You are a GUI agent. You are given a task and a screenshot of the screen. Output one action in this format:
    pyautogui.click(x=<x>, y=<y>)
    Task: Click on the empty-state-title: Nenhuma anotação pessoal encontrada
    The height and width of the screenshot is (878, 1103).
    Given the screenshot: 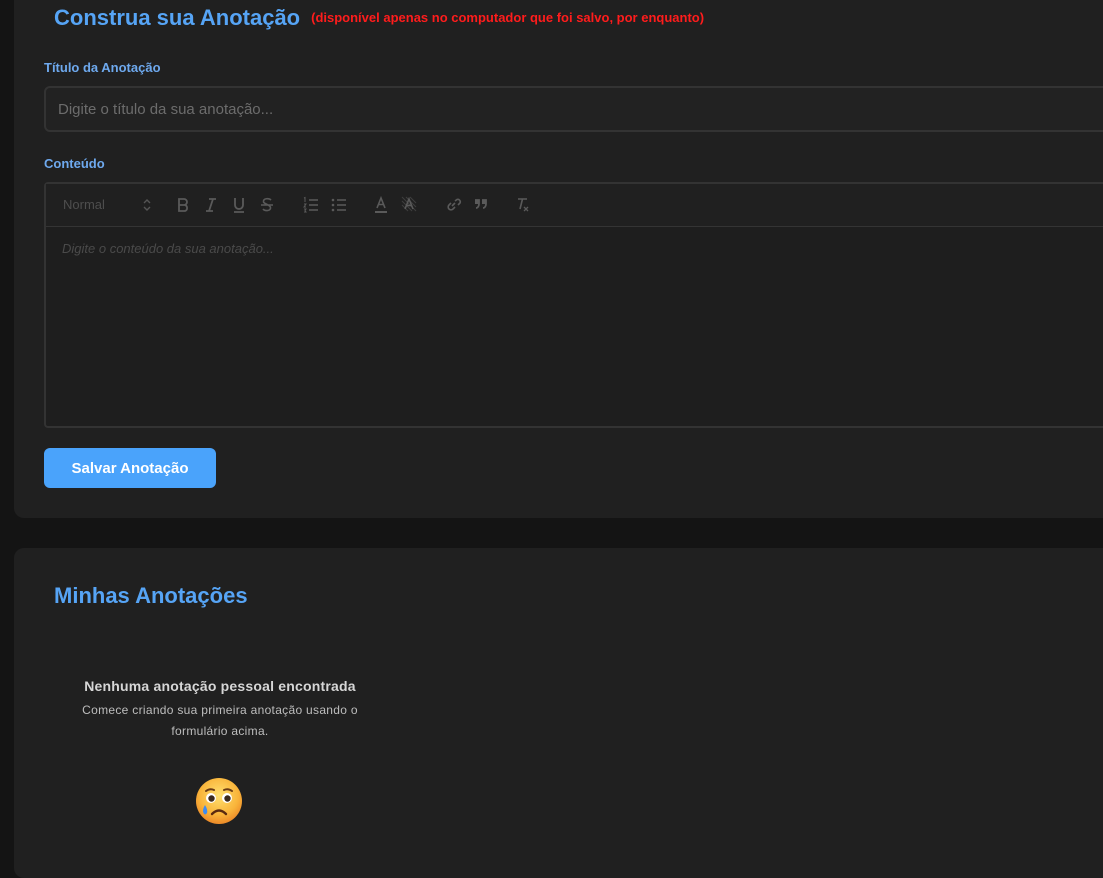 What is the action you would take?
    pyautogui.click(x=220, y=686)
    